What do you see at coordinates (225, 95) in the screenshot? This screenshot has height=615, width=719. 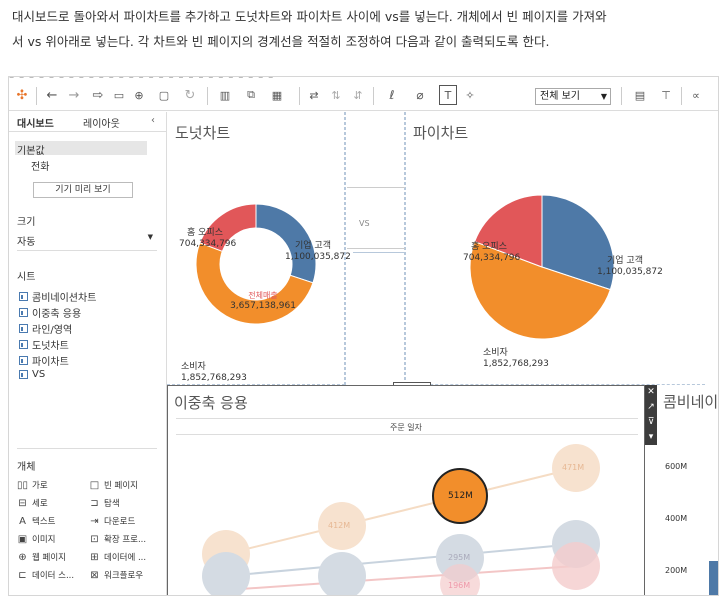 I see `new-worksheet-icon: ▥` at bounding box center [225, 95].